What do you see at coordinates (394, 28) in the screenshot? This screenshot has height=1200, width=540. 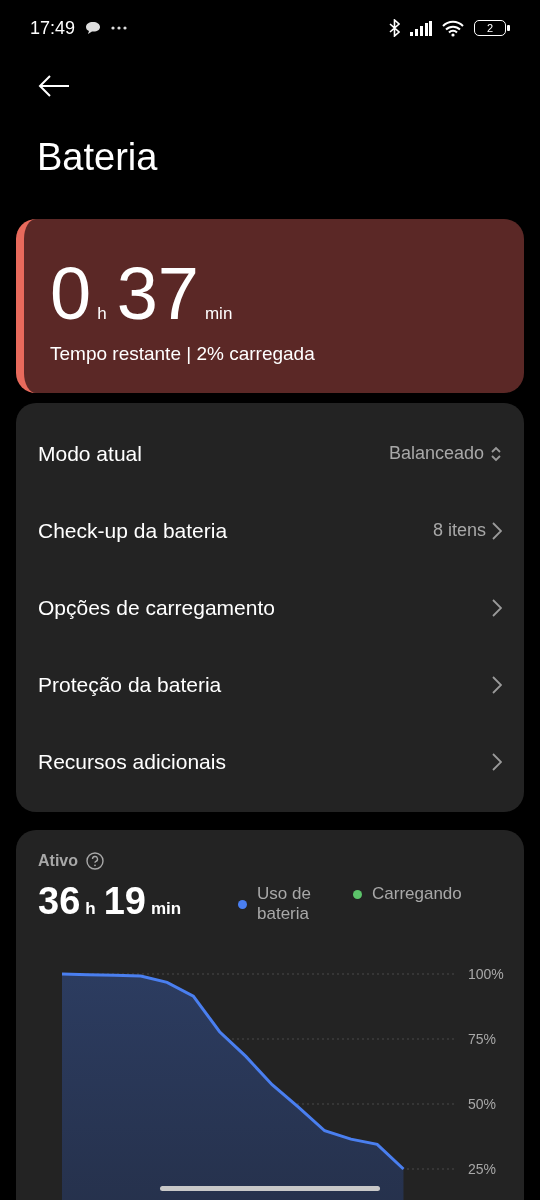 I see `bluetooth-icon` at bounding box center [394, 28].